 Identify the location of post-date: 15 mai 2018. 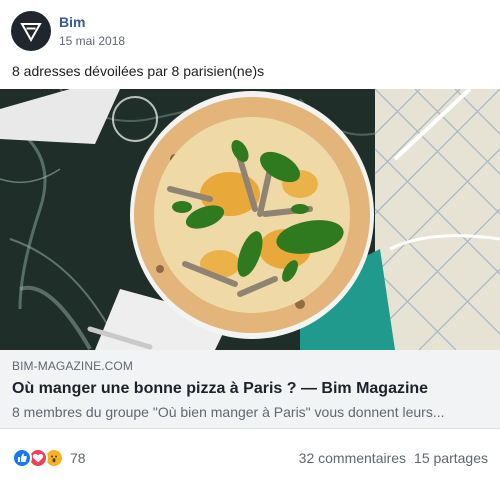
(92, 41).